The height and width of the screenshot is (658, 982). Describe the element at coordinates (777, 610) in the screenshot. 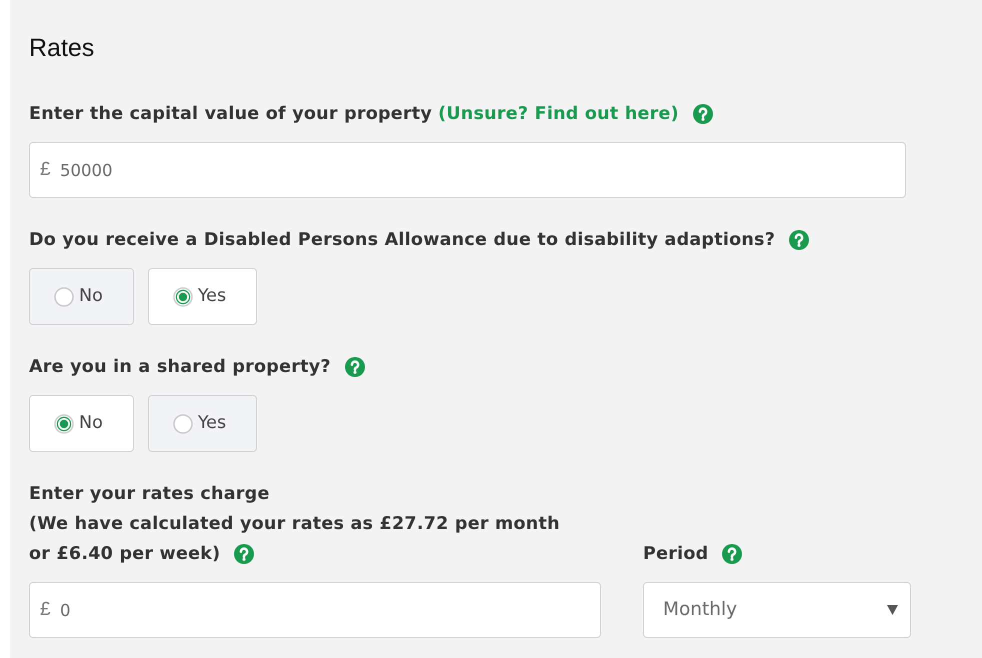

I see `period-select: Monthly` at that location.